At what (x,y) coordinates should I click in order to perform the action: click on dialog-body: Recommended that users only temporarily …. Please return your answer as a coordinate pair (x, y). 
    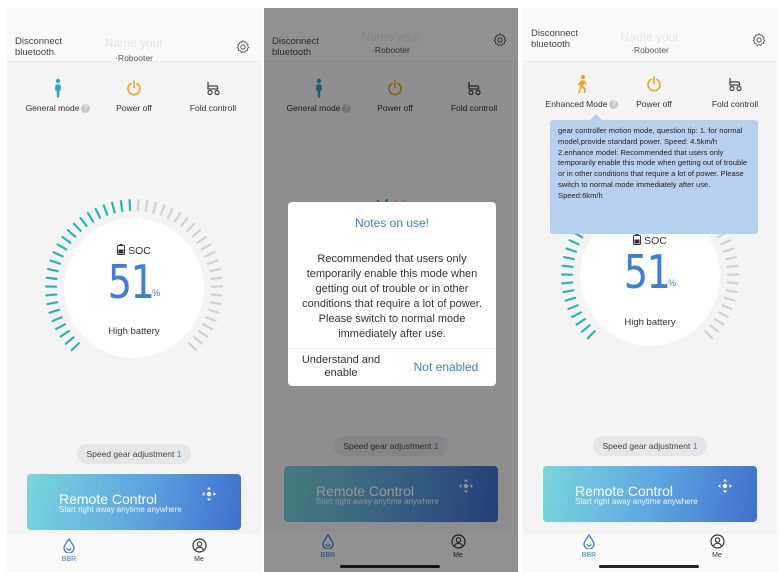
    Looking at the image, I should click on (392, 296).